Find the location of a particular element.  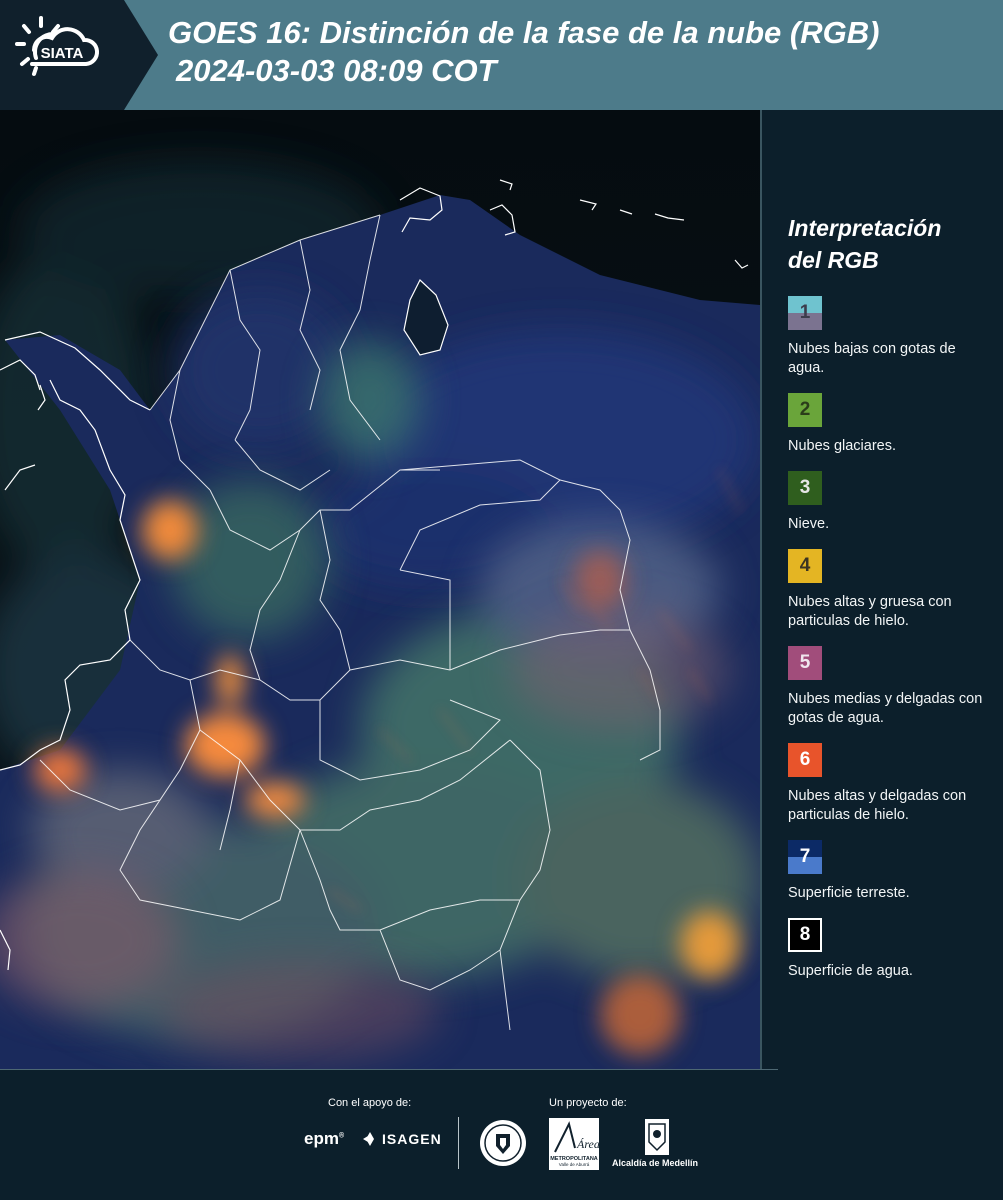

legend-item-7: 7 Superficie terreste. is located at coordinates (890, 871).